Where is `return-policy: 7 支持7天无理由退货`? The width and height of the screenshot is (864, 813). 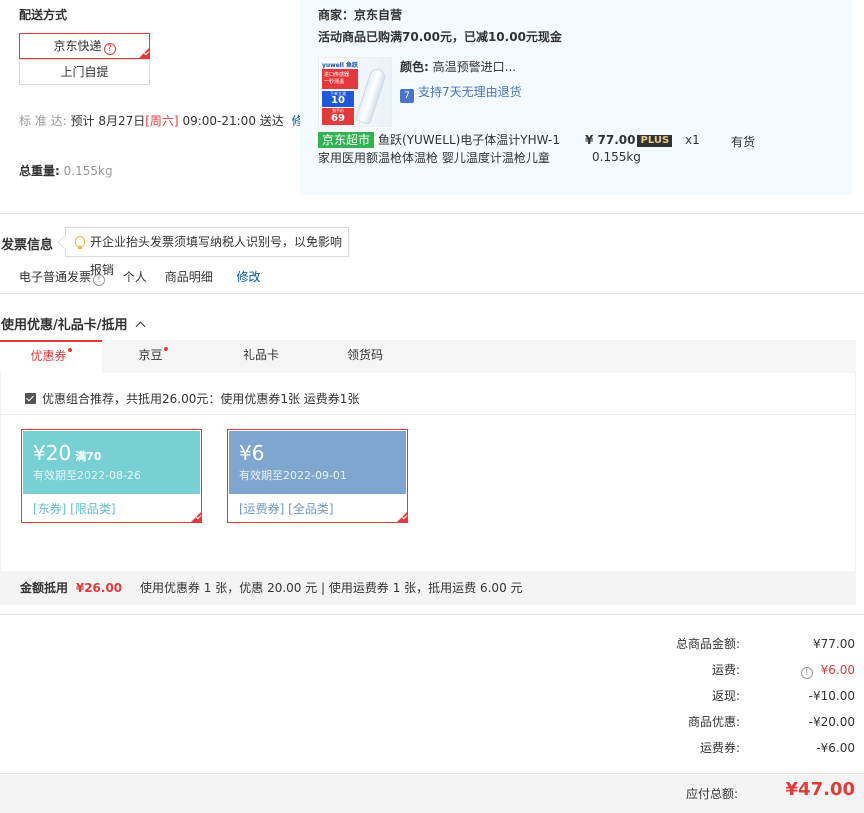 return-policy: 7 支持7天无理由退货 is located at coordinates (461, 93).